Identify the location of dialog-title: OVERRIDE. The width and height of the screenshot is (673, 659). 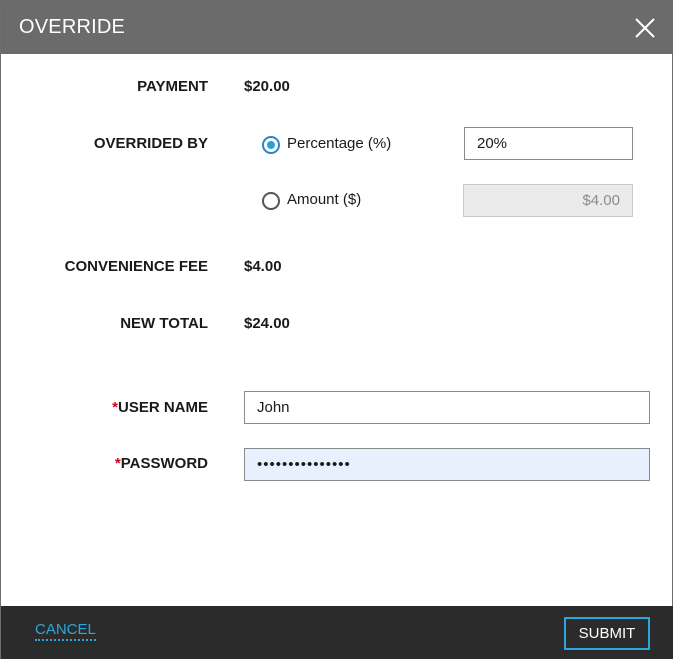
(72, 27).